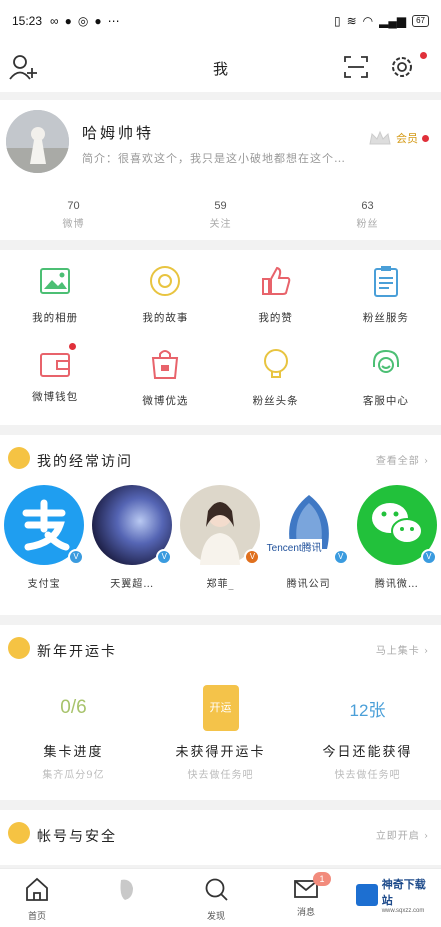 The image size is (441, 927). Describe the element at coordinates (27, 21) in the screenshot. I see `status-time: 15:23` at that location.